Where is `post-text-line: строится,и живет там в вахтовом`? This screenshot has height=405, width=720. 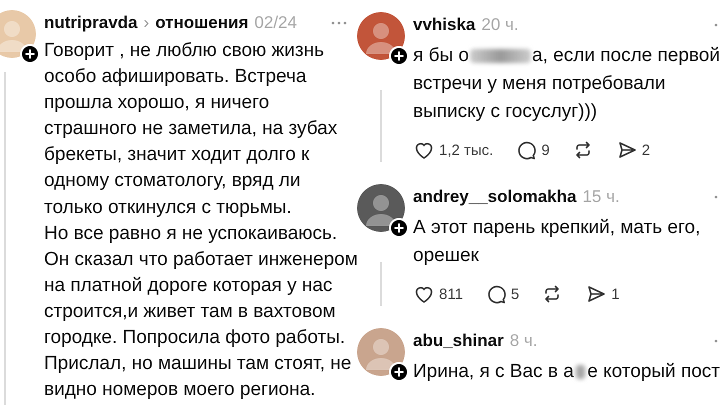
post-text-line: строится,и живет там в вахтовом is located at coordinates (190, 312).